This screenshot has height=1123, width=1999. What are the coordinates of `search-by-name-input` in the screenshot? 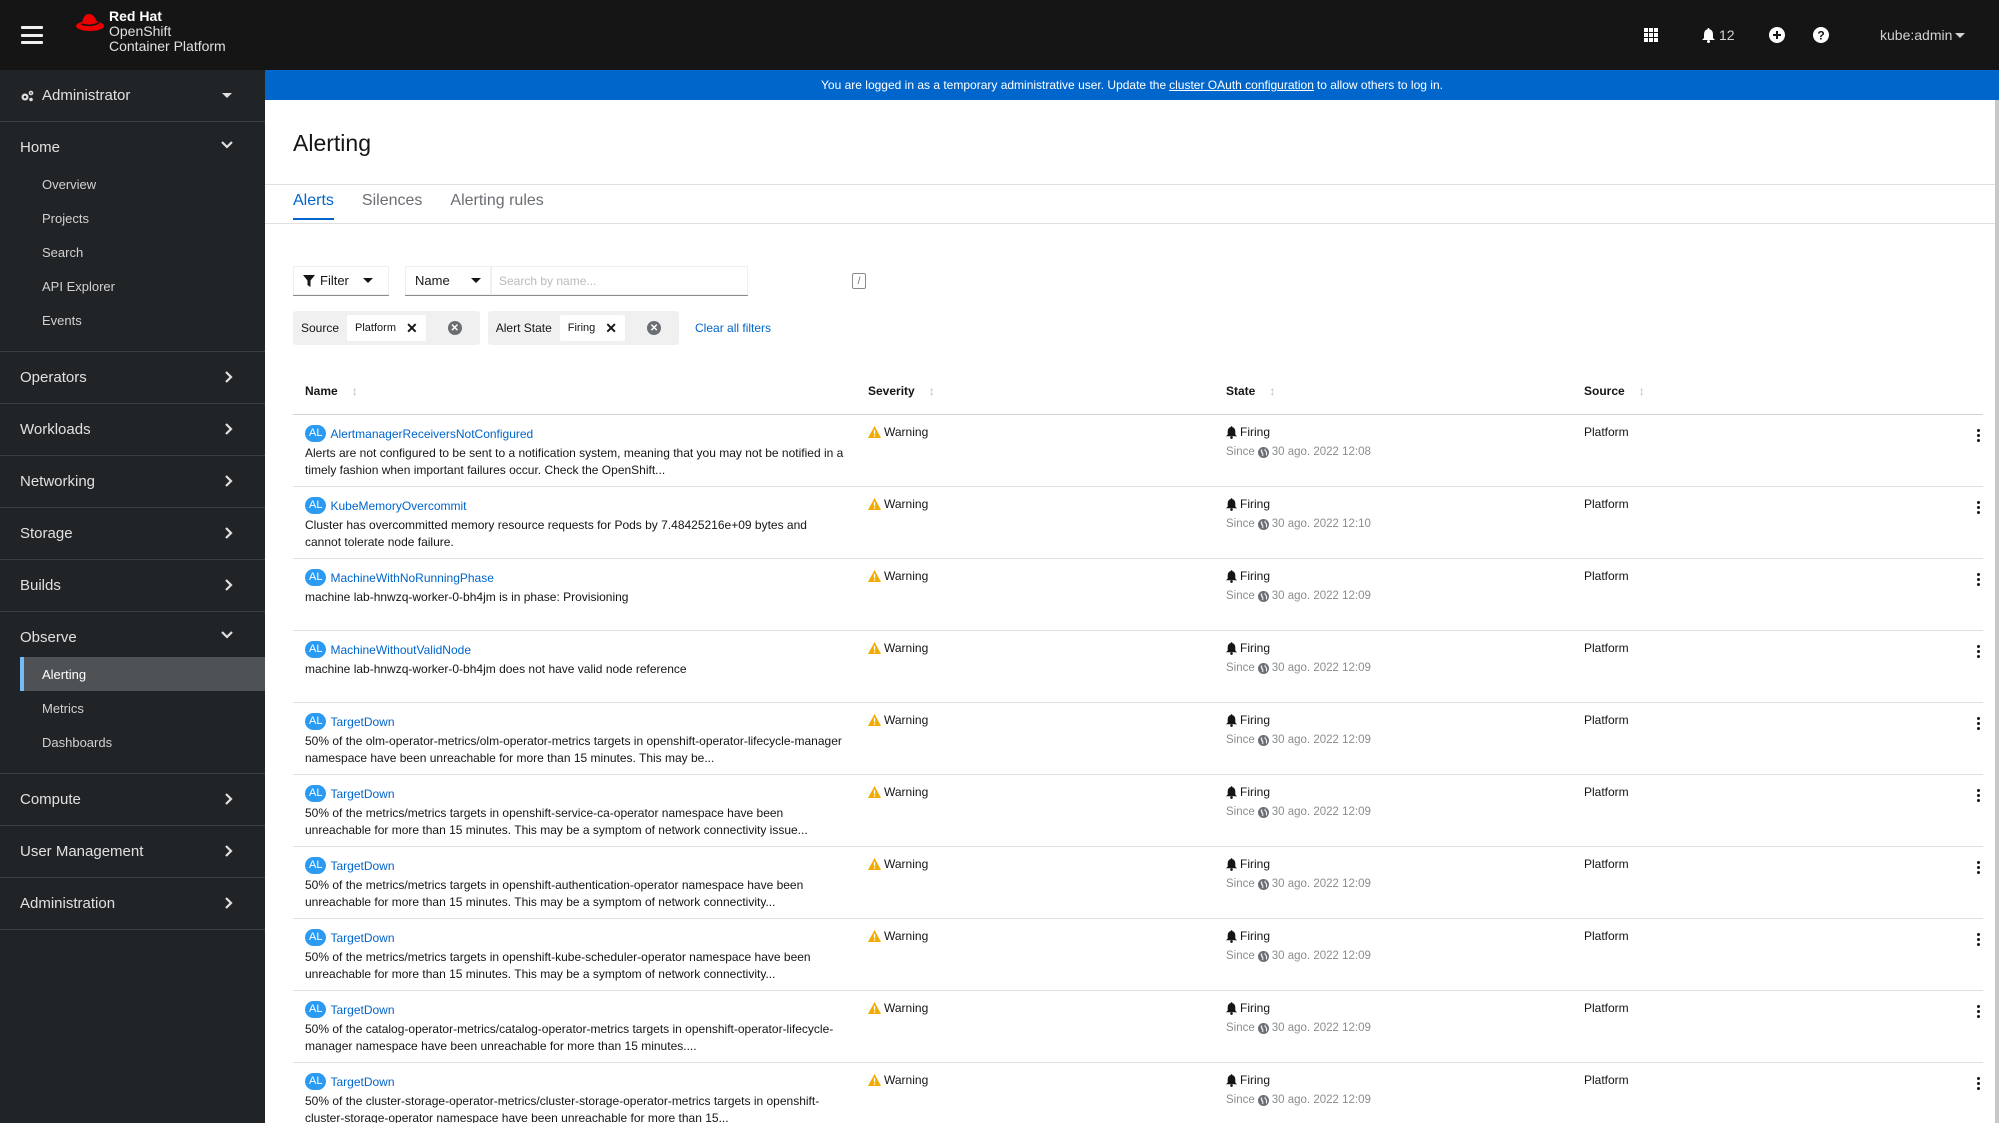 It's located at (619, 281).